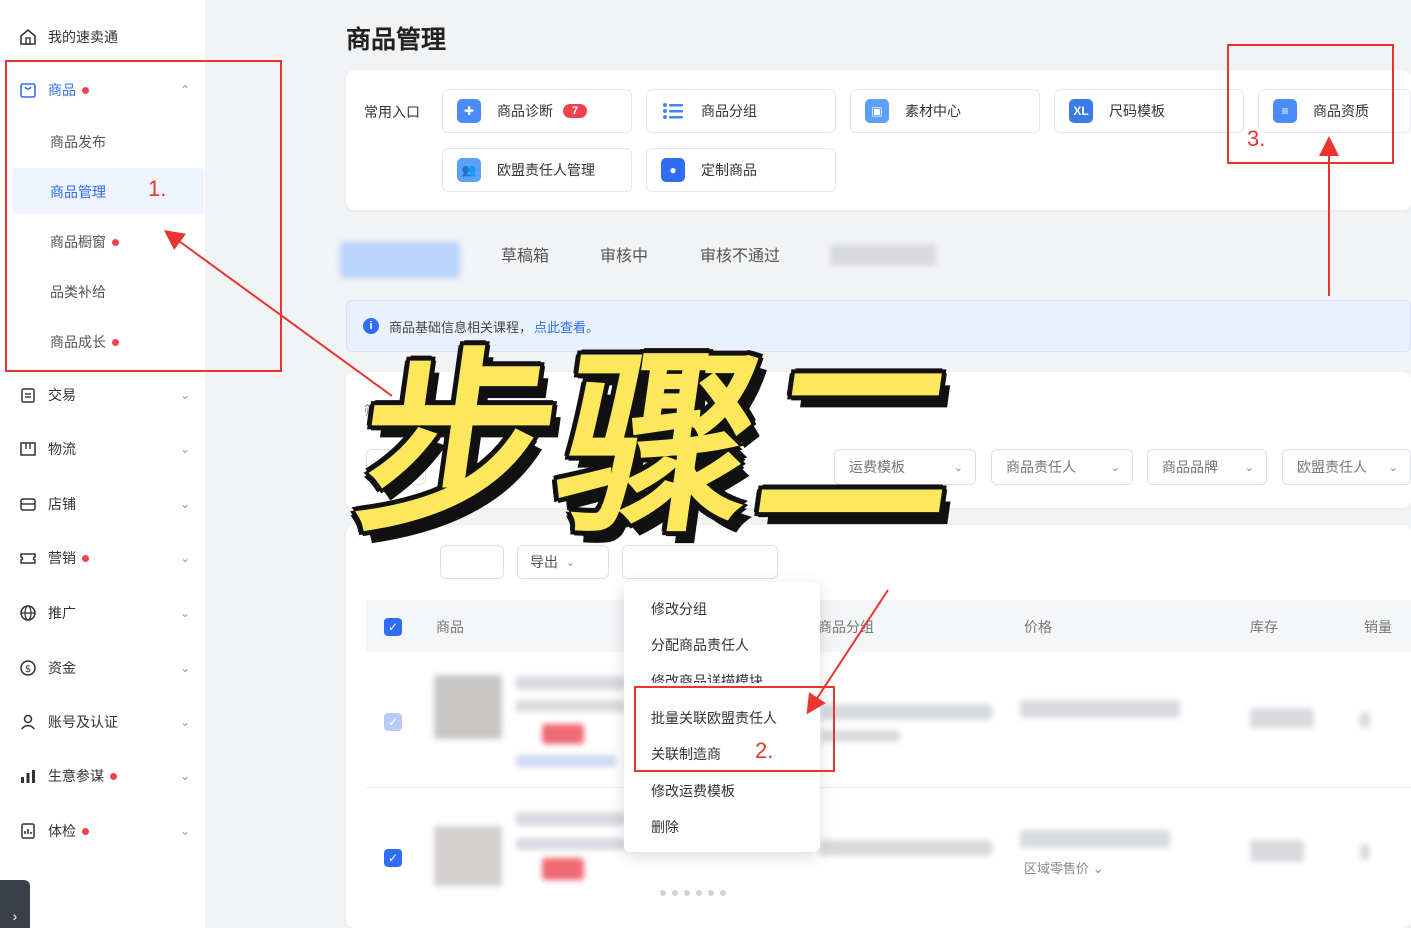  Describe the element at coordinates (660, 446) in the screenshot. I see `step-overlay-title: 步骤二` at that location.